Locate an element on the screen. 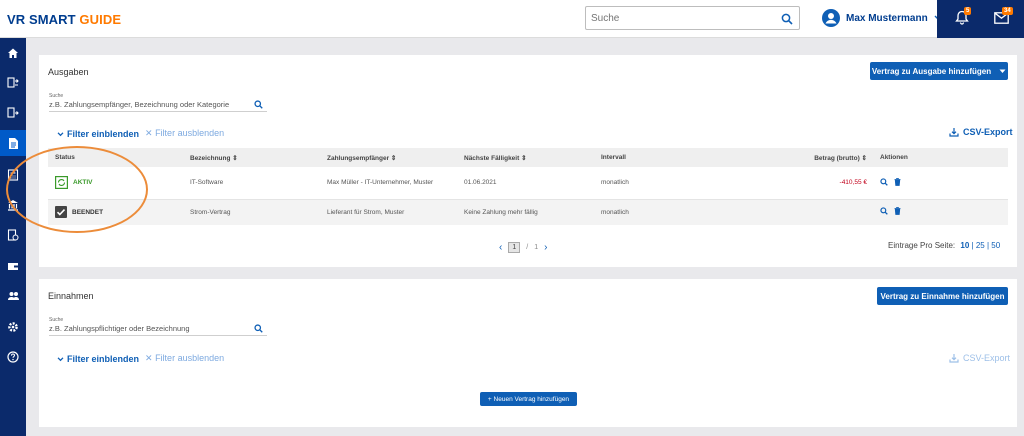 This screenshot has height=436, width=1024. expenses-search-label: Suche is located at coordinates (56, 96).